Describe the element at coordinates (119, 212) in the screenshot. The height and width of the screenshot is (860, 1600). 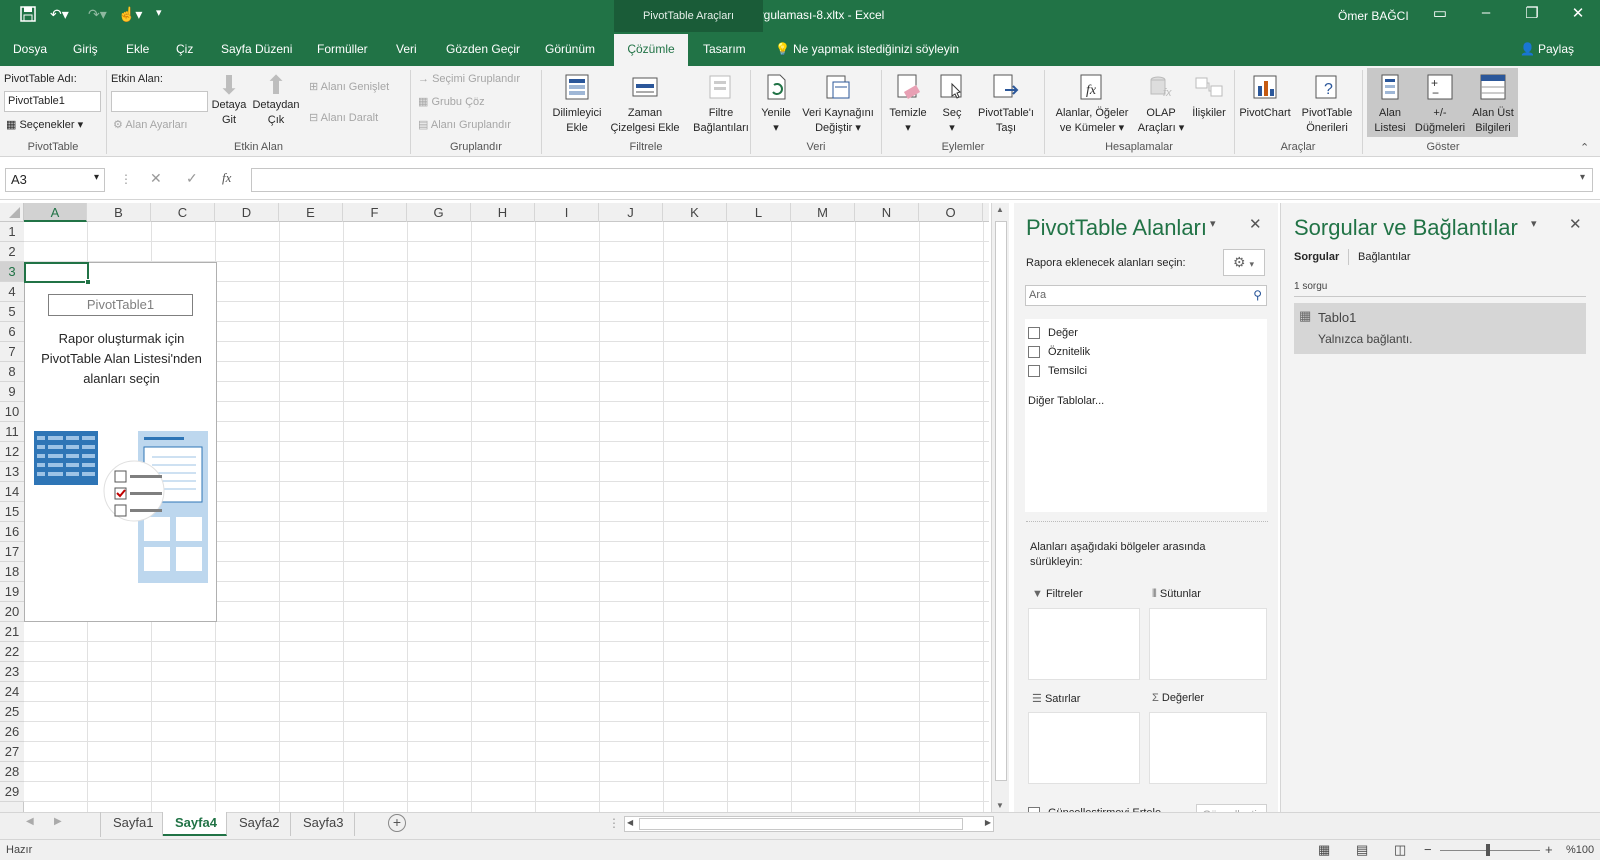
I see `column-header: B` at that location.